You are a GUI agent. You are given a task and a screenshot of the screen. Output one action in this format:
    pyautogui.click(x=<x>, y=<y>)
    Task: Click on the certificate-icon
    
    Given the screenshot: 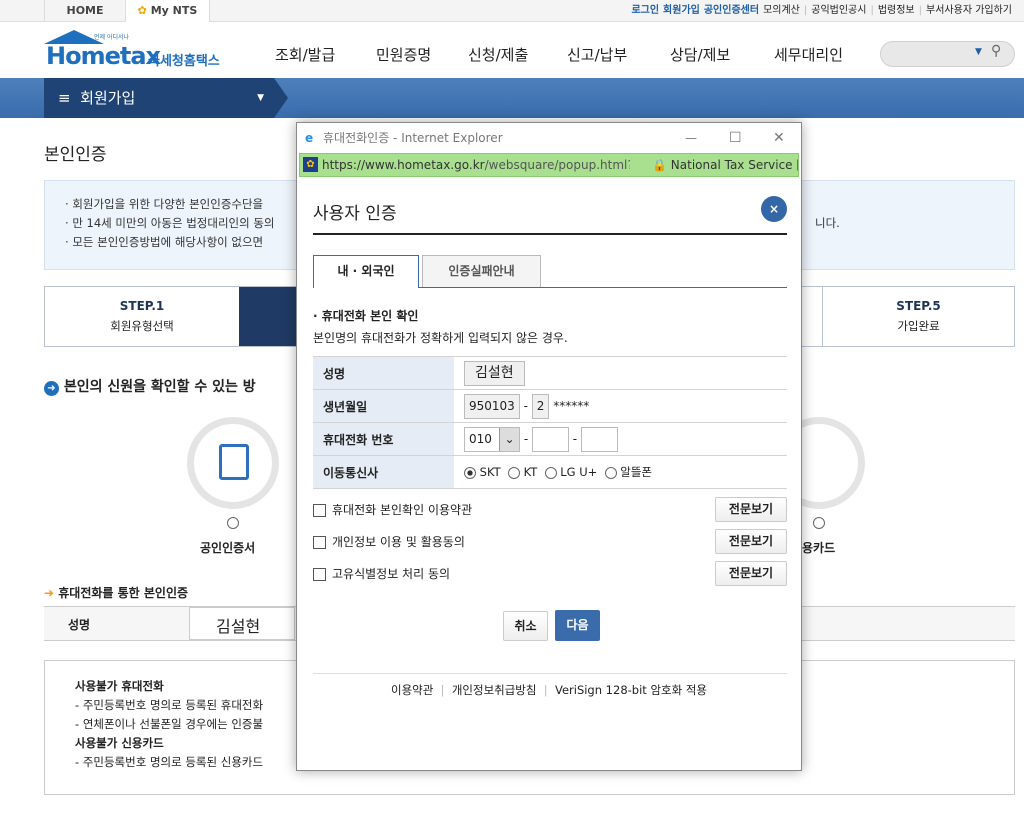 What is the action you would take?
    pyautogui.click(x=234, y=462)
    